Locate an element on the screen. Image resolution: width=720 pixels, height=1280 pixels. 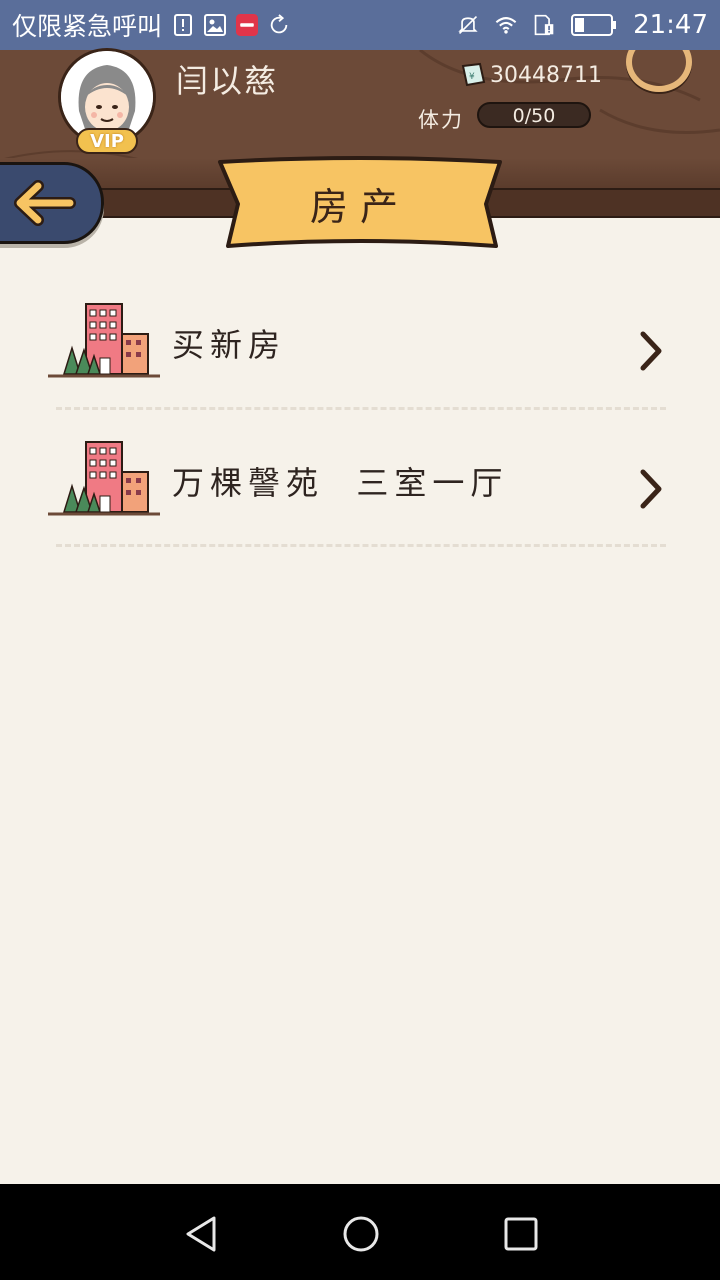
page-title: 房产 is located at coordinates (359, 206).